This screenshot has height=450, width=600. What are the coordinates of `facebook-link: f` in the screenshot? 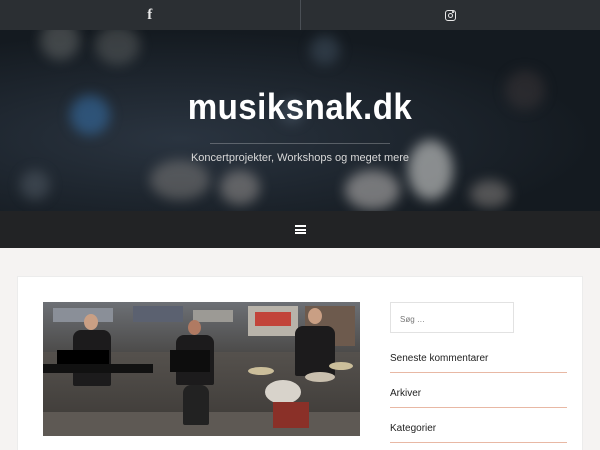 It's located at (150, 15).